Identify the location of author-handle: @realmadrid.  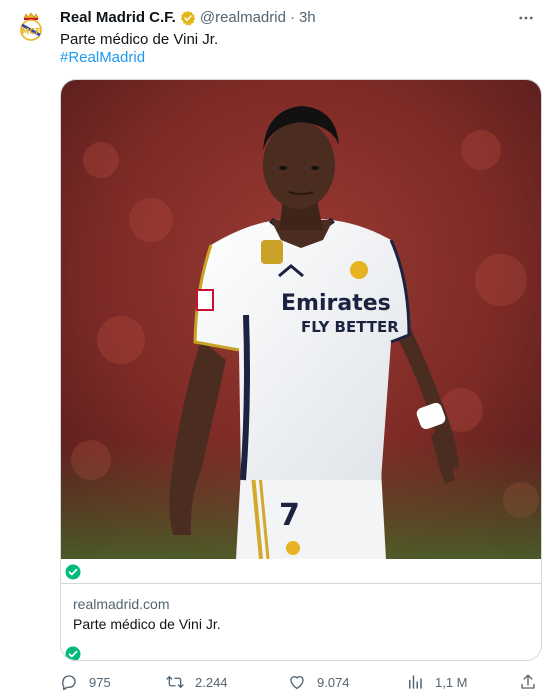
(243, 18).